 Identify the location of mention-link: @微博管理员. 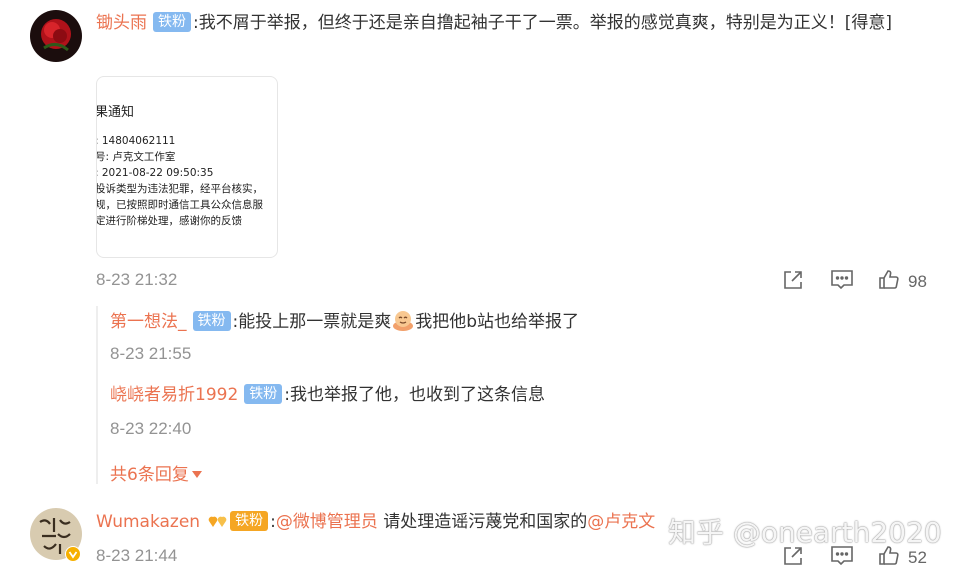
(327, 522).